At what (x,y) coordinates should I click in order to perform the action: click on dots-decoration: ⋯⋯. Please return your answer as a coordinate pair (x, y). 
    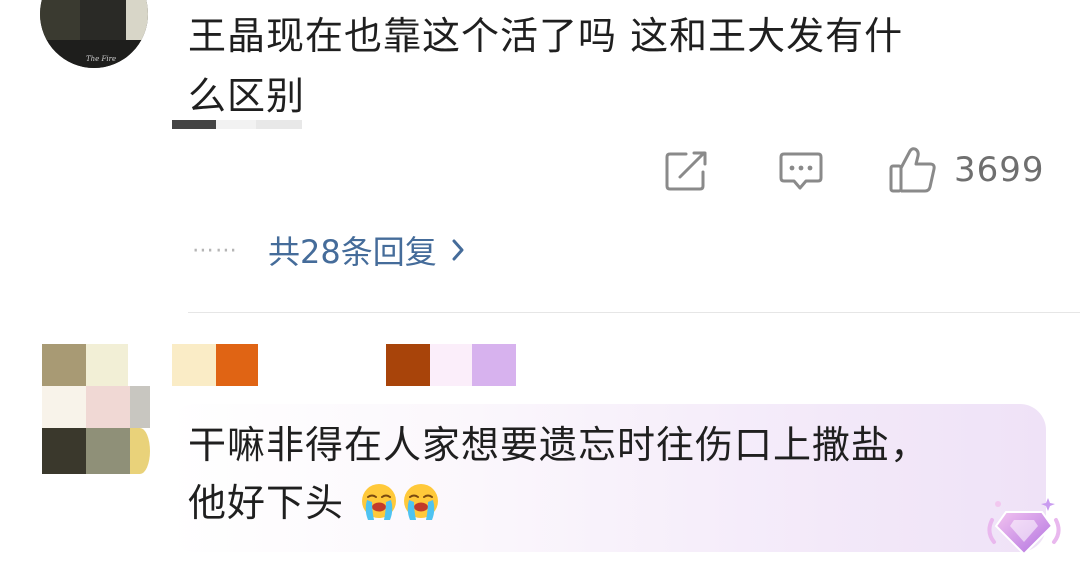
    Looking at the image, I should click on (215, 250).